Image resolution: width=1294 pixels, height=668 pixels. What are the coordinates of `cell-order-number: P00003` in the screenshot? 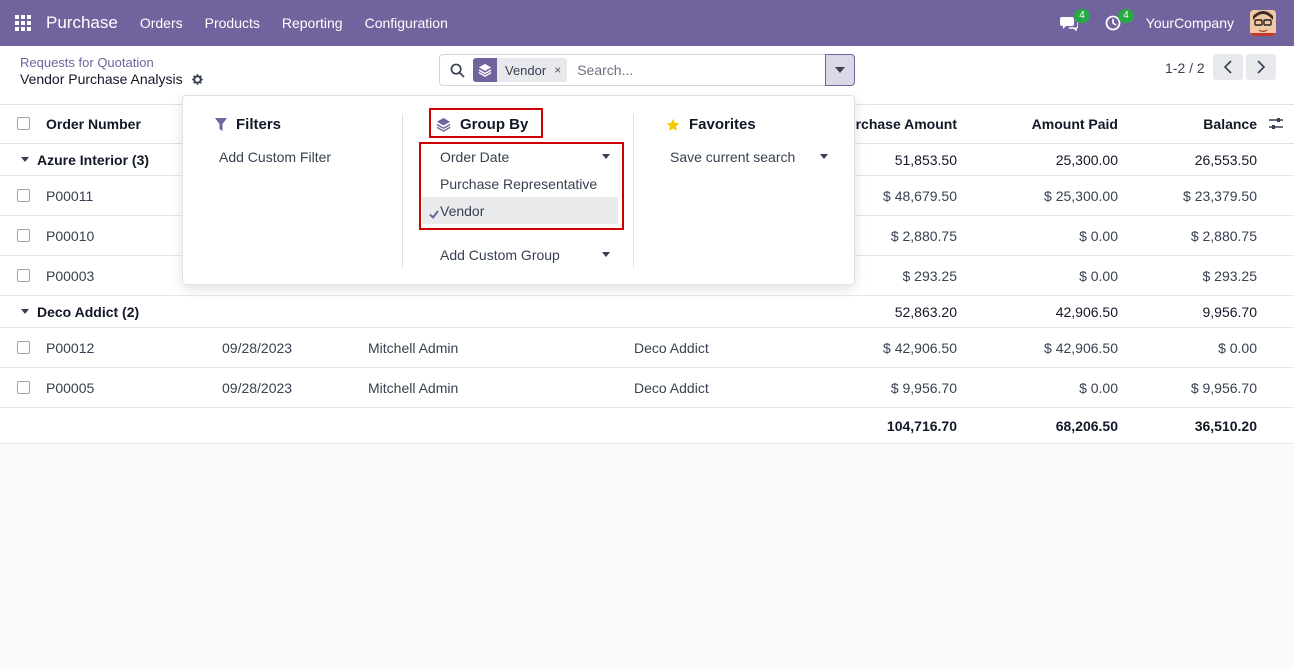 It's located at (70, 275).